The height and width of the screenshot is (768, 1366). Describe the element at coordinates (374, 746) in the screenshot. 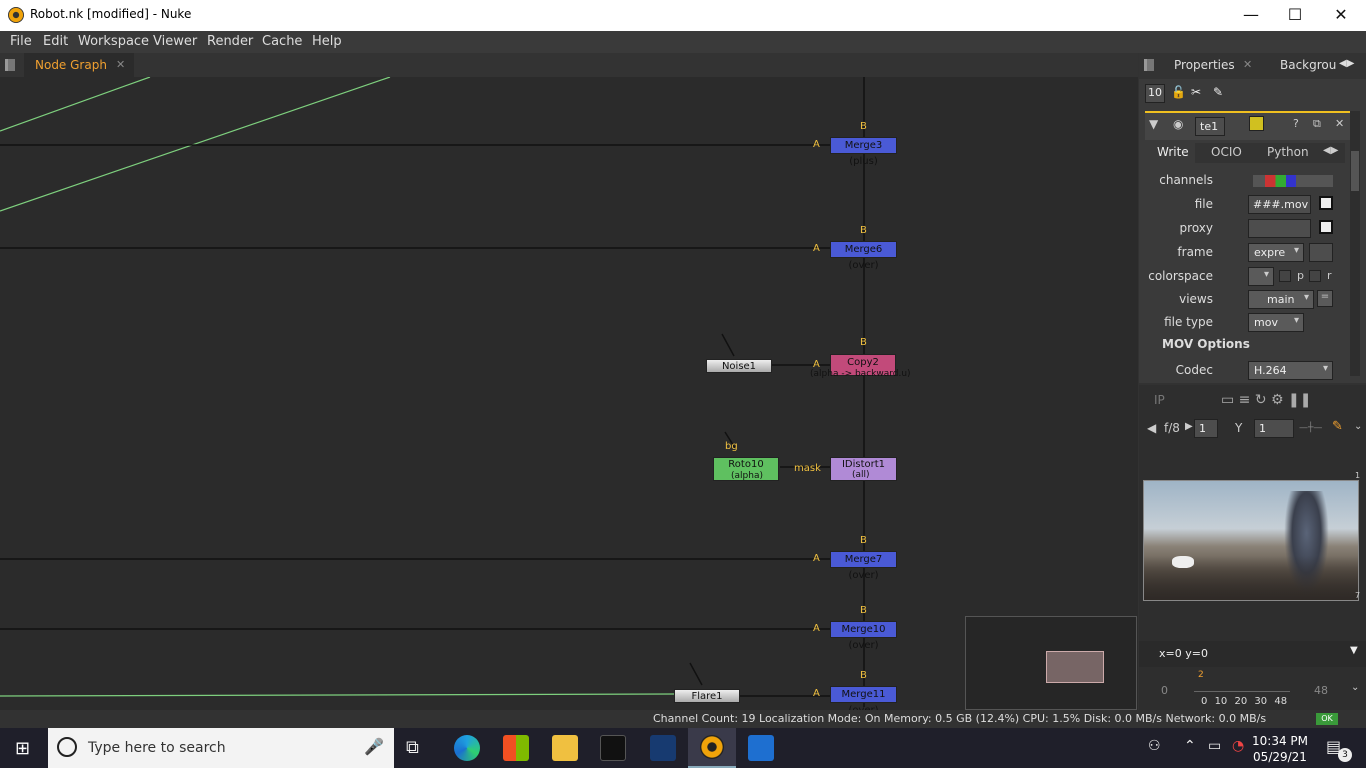

I see `microphone-icon: 🎤` at that location.